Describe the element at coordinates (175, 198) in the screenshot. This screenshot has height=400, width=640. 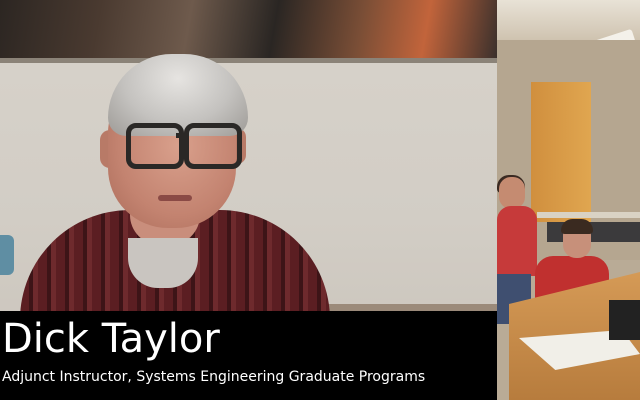
I see `mouth` at that location.